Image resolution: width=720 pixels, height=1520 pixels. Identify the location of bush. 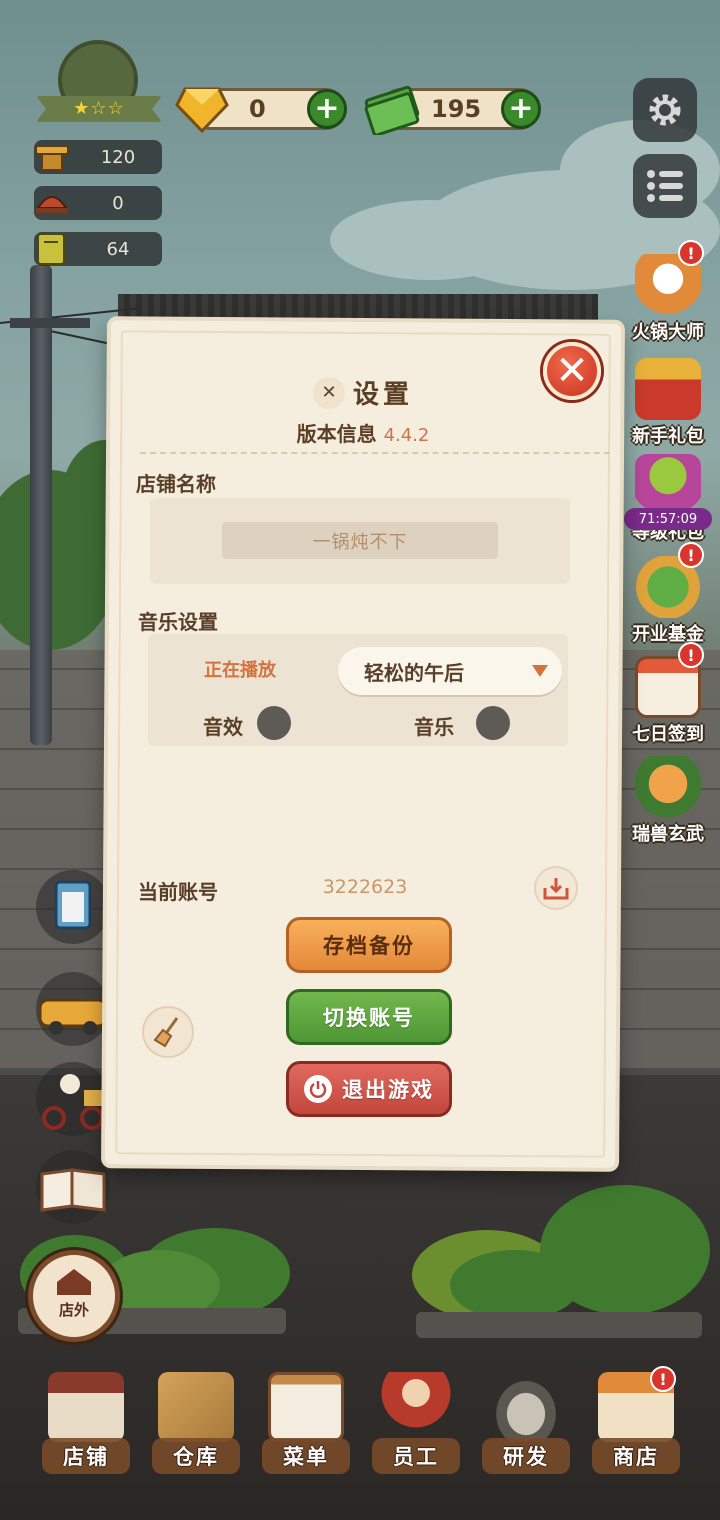
(515, 1285).